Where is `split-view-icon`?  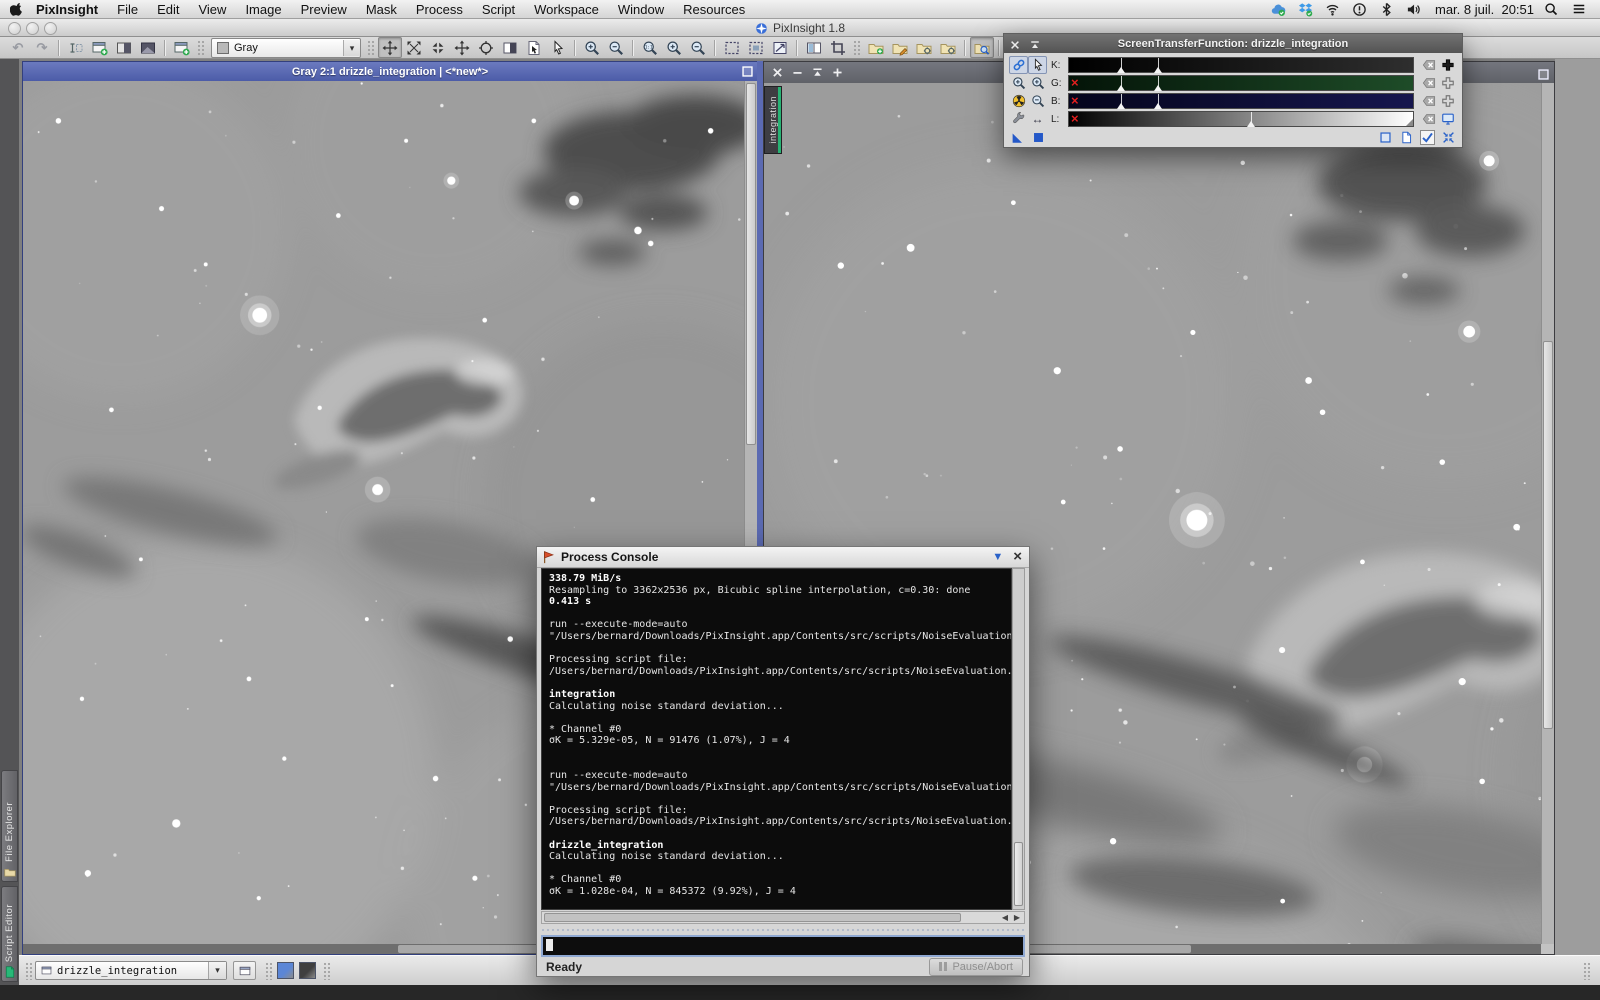 split-view-icon is located at coordinates (814, 47).